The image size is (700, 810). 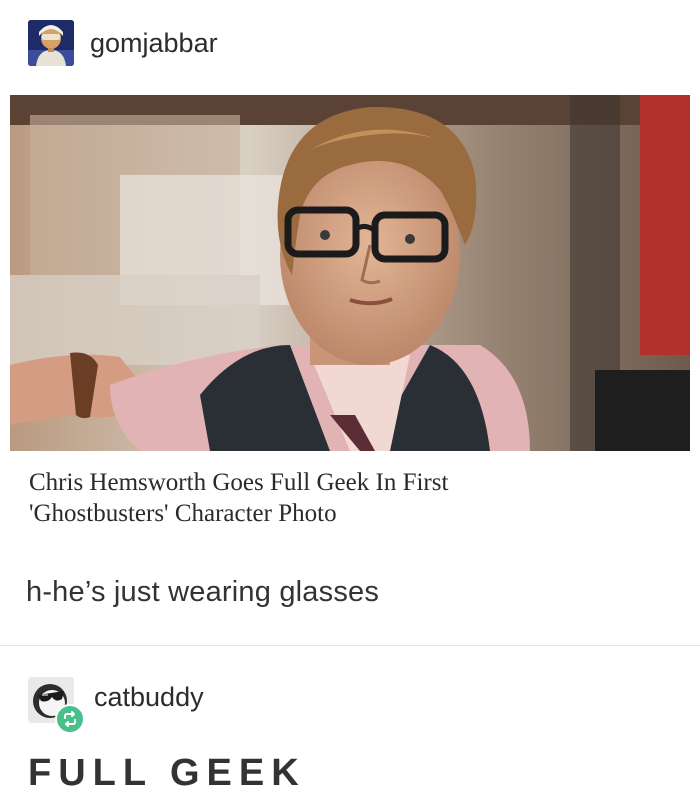 I want to click on post-header: gomjabbar, so click(x=123, y=43).